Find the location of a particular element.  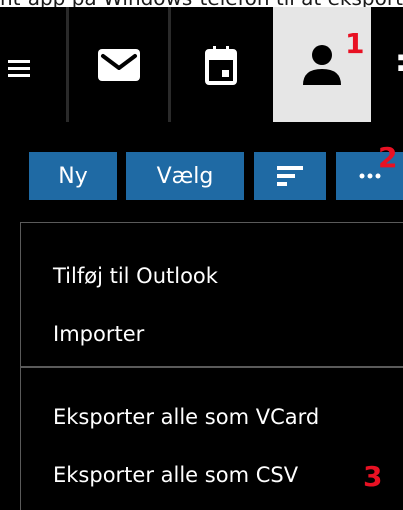

calendar-icon is located at coordinates (220, 65).